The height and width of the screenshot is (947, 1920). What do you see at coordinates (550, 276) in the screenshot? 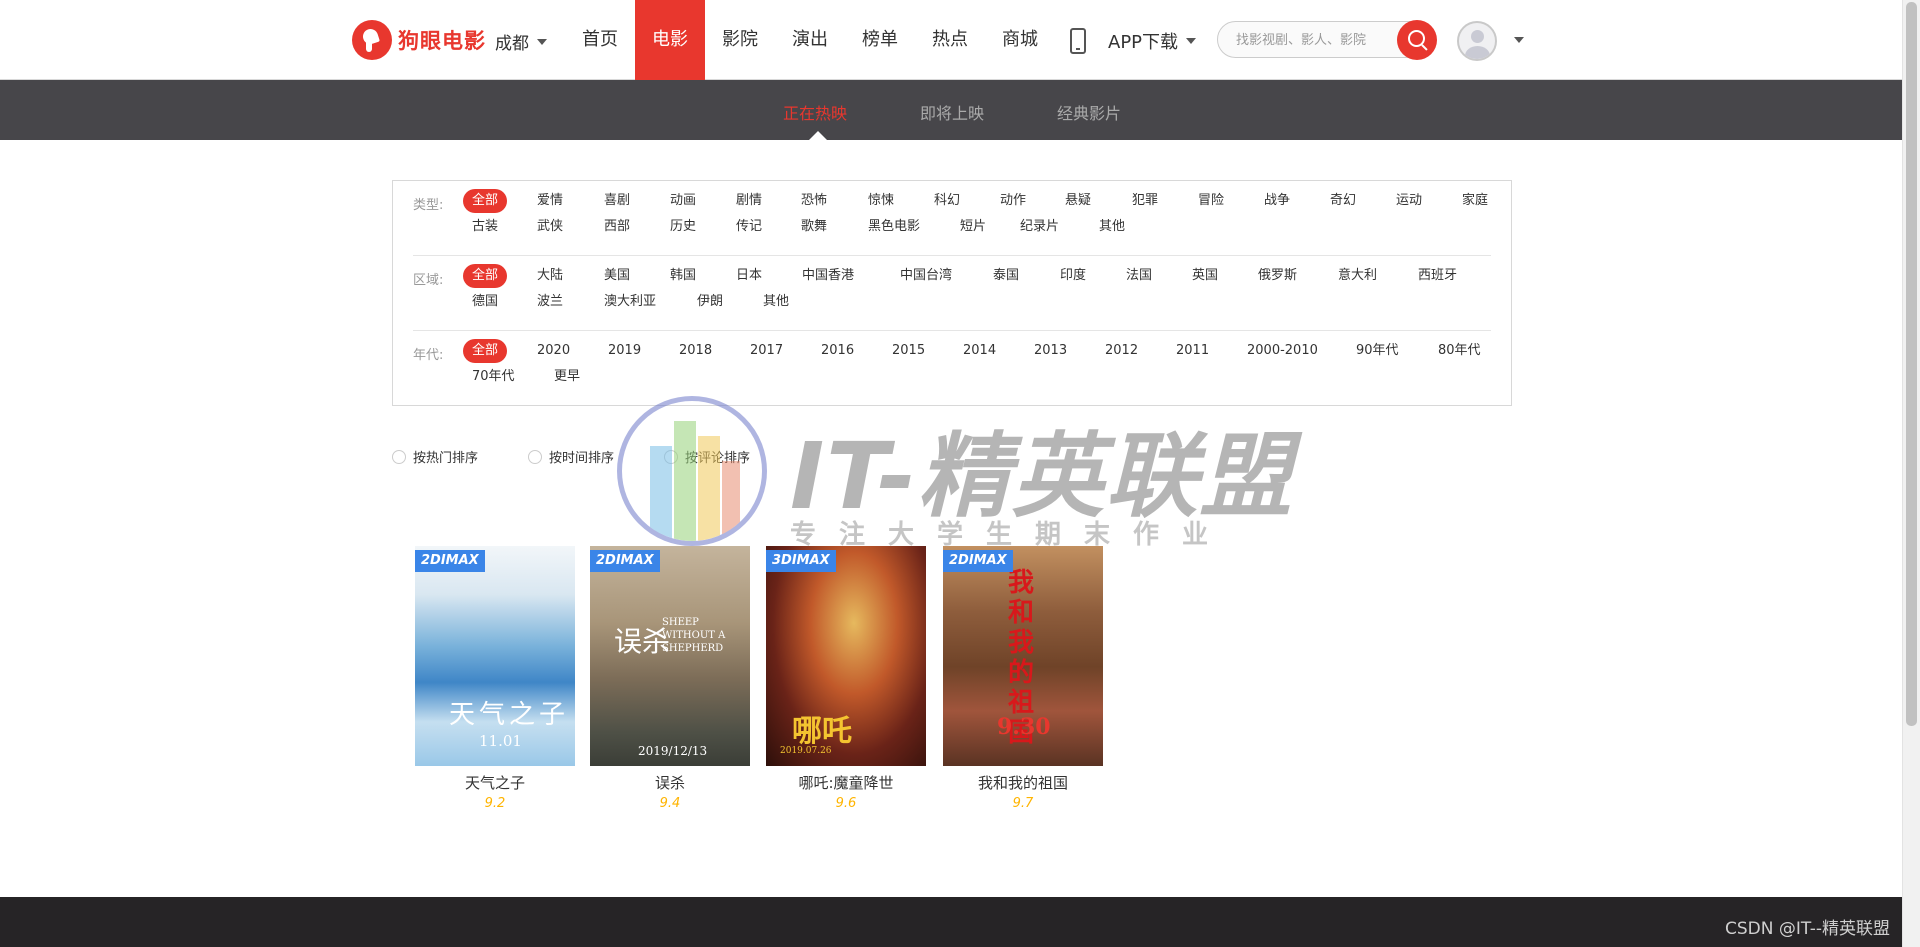
I see `region-tag: 大陆` at bounding box center [550, 276].